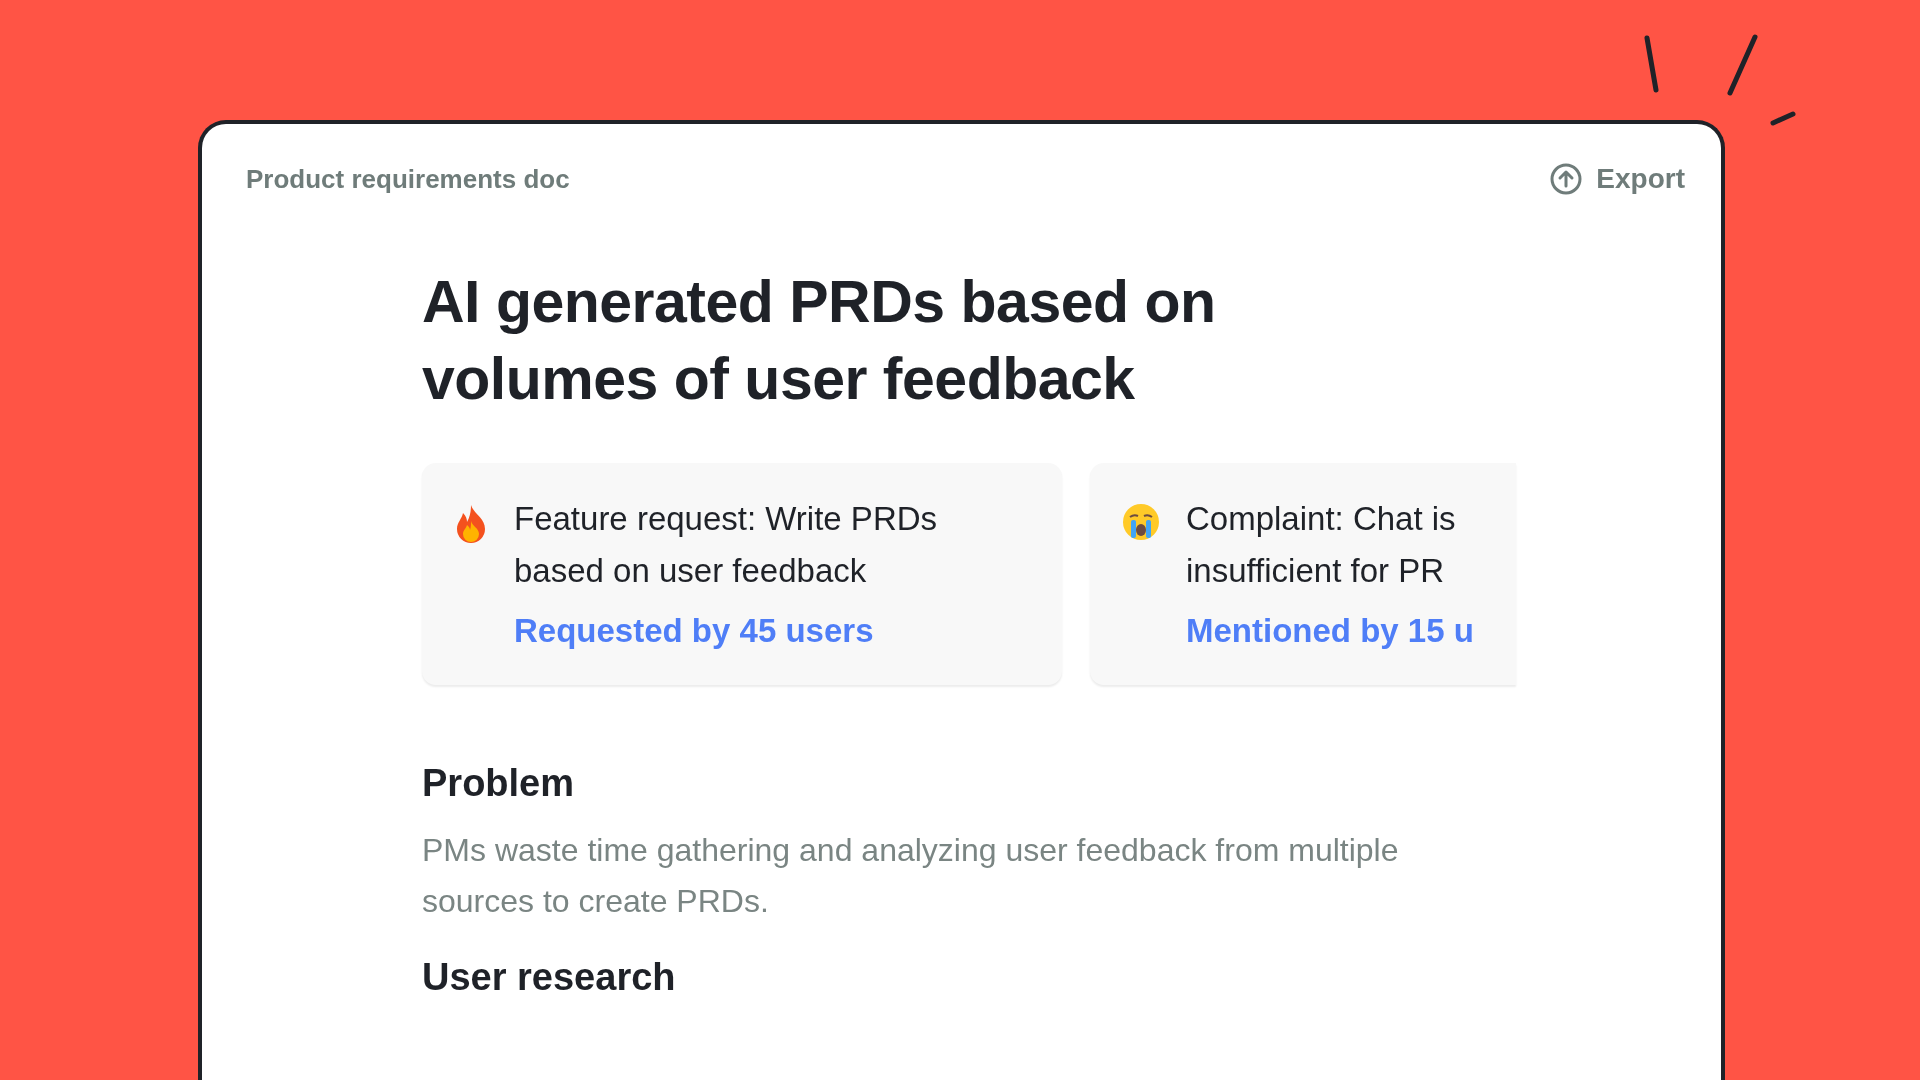 This screenshot has width=1920, height=1080. Describe the element at coordinates (1321, 545) in the screenshot. I see `feedback-title: Complaint: Chat is insufficient for PR` at that location.